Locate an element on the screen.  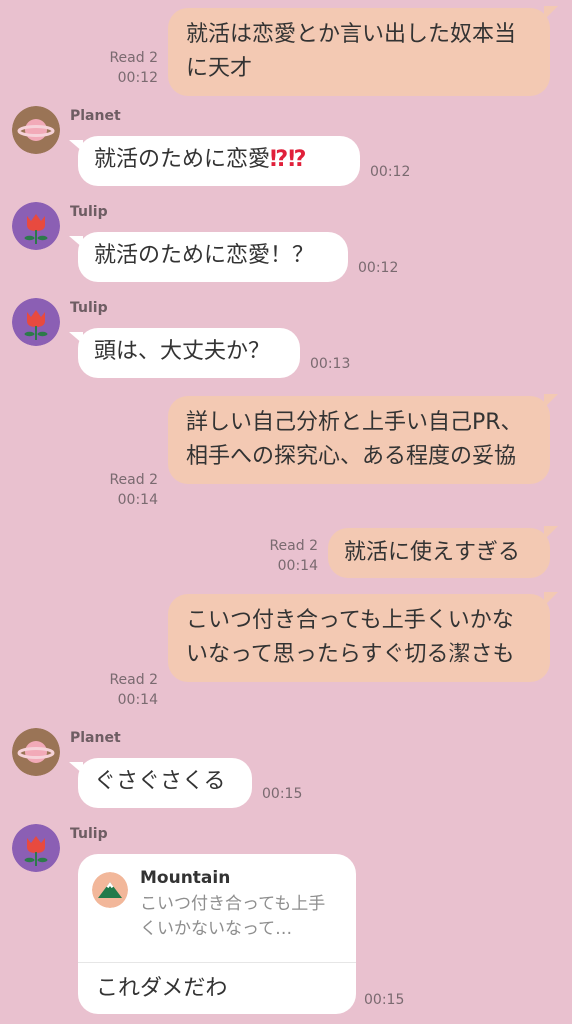
reply-message: Mountain こいつ付き合っても上手くいかないなって… これダメだわ is located at coordinates (217, 934).